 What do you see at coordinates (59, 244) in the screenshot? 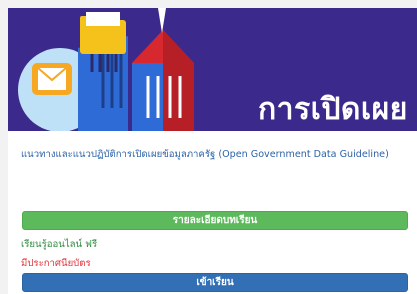
I see `free-online-label: เรียนรู้ออนไลน์ ฟรี` at bounding box center [59, 244].